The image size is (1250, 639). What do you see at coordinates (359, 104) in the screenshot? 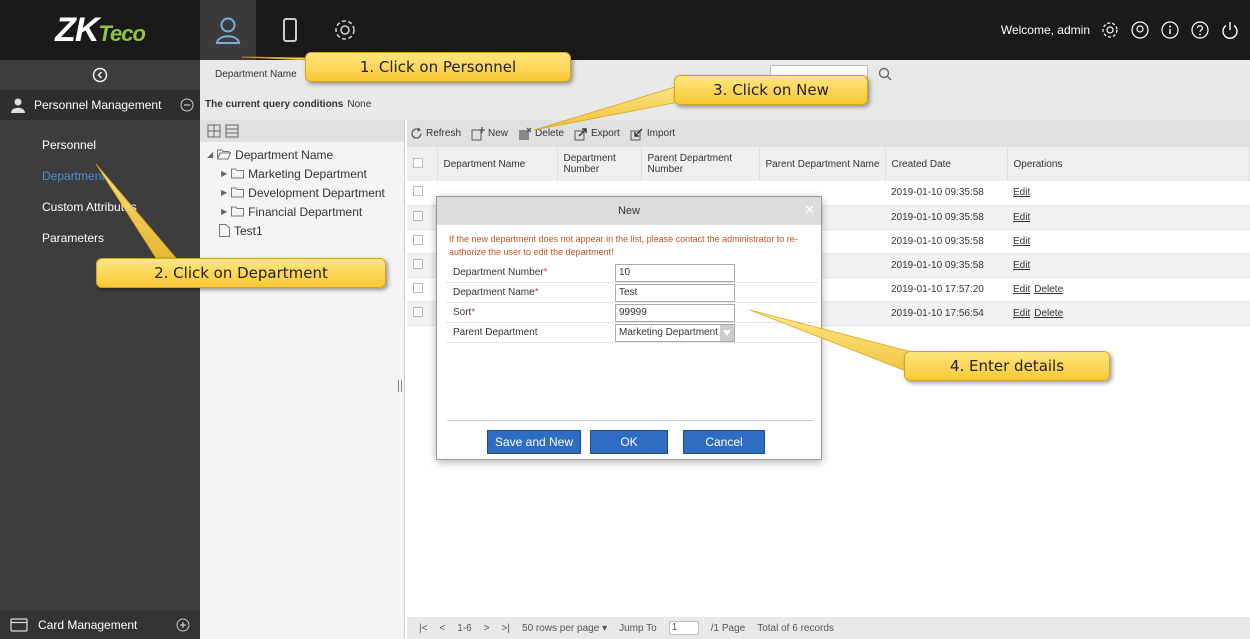
I see `conditions-value: None` at bounding box center [359, 104].